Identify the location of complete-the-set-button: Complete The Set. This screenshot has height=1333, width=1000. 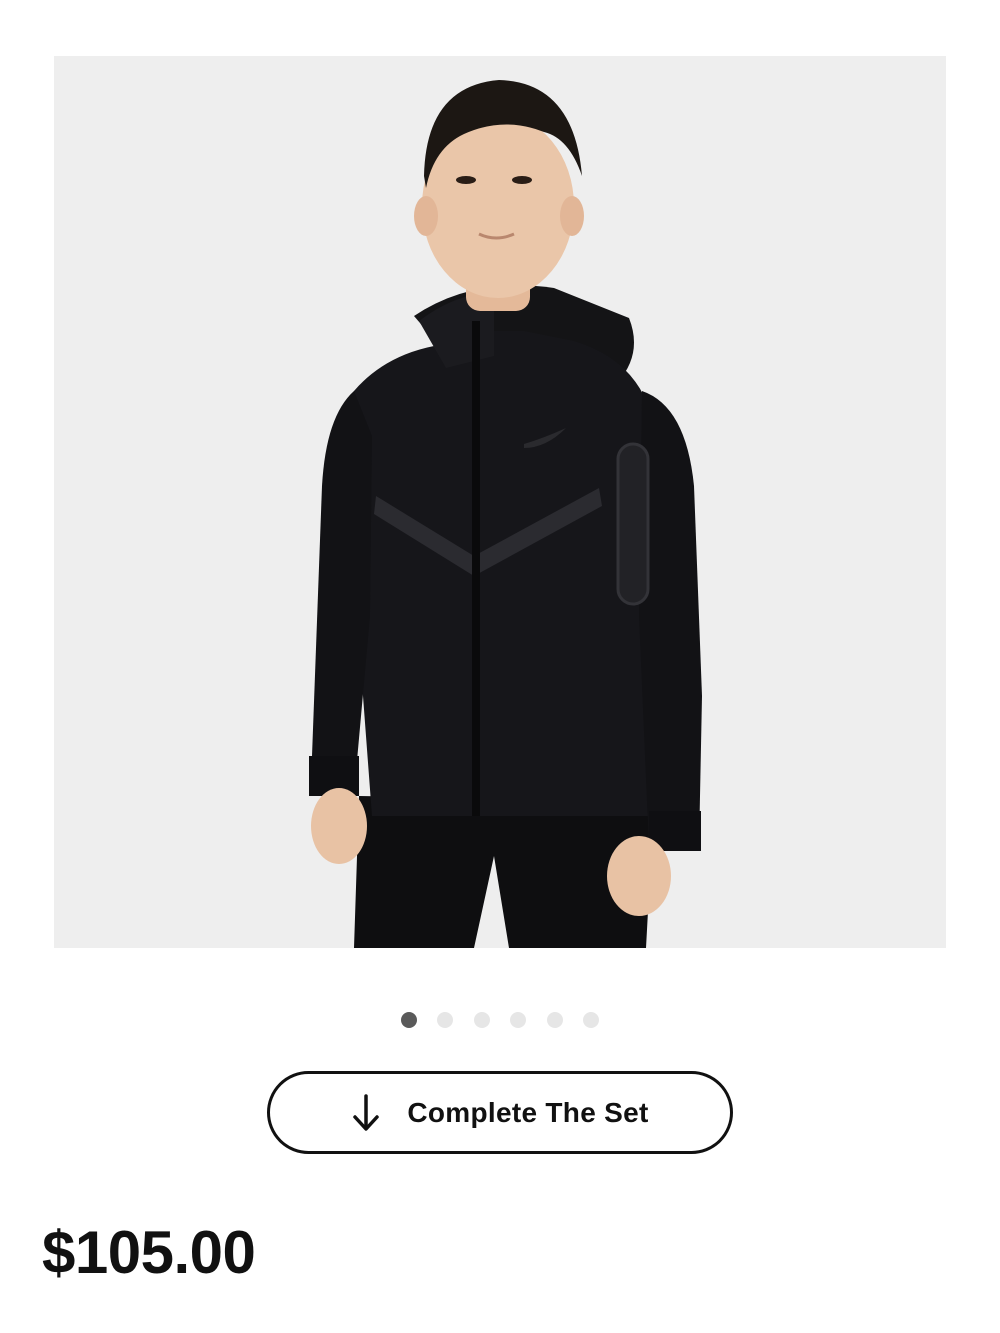
(500, 1112).